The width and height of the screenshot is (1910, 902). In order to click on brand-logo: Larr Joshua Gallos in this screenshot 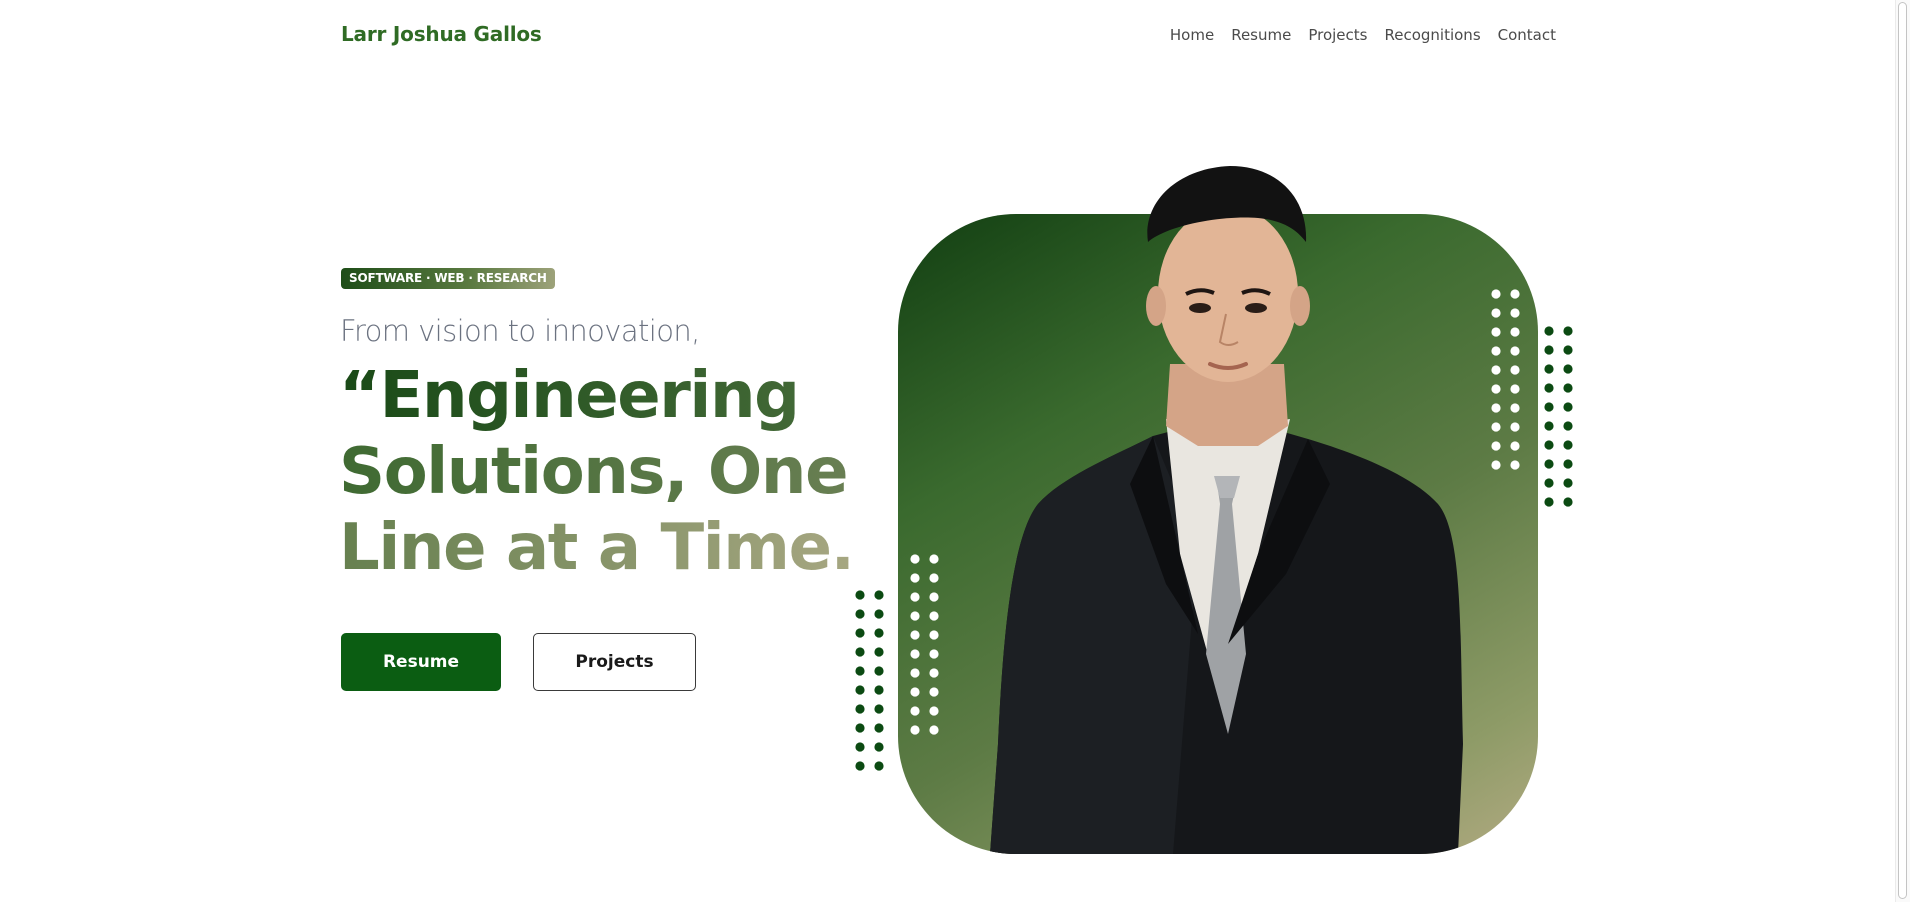, I will do `click(441, 34)`.